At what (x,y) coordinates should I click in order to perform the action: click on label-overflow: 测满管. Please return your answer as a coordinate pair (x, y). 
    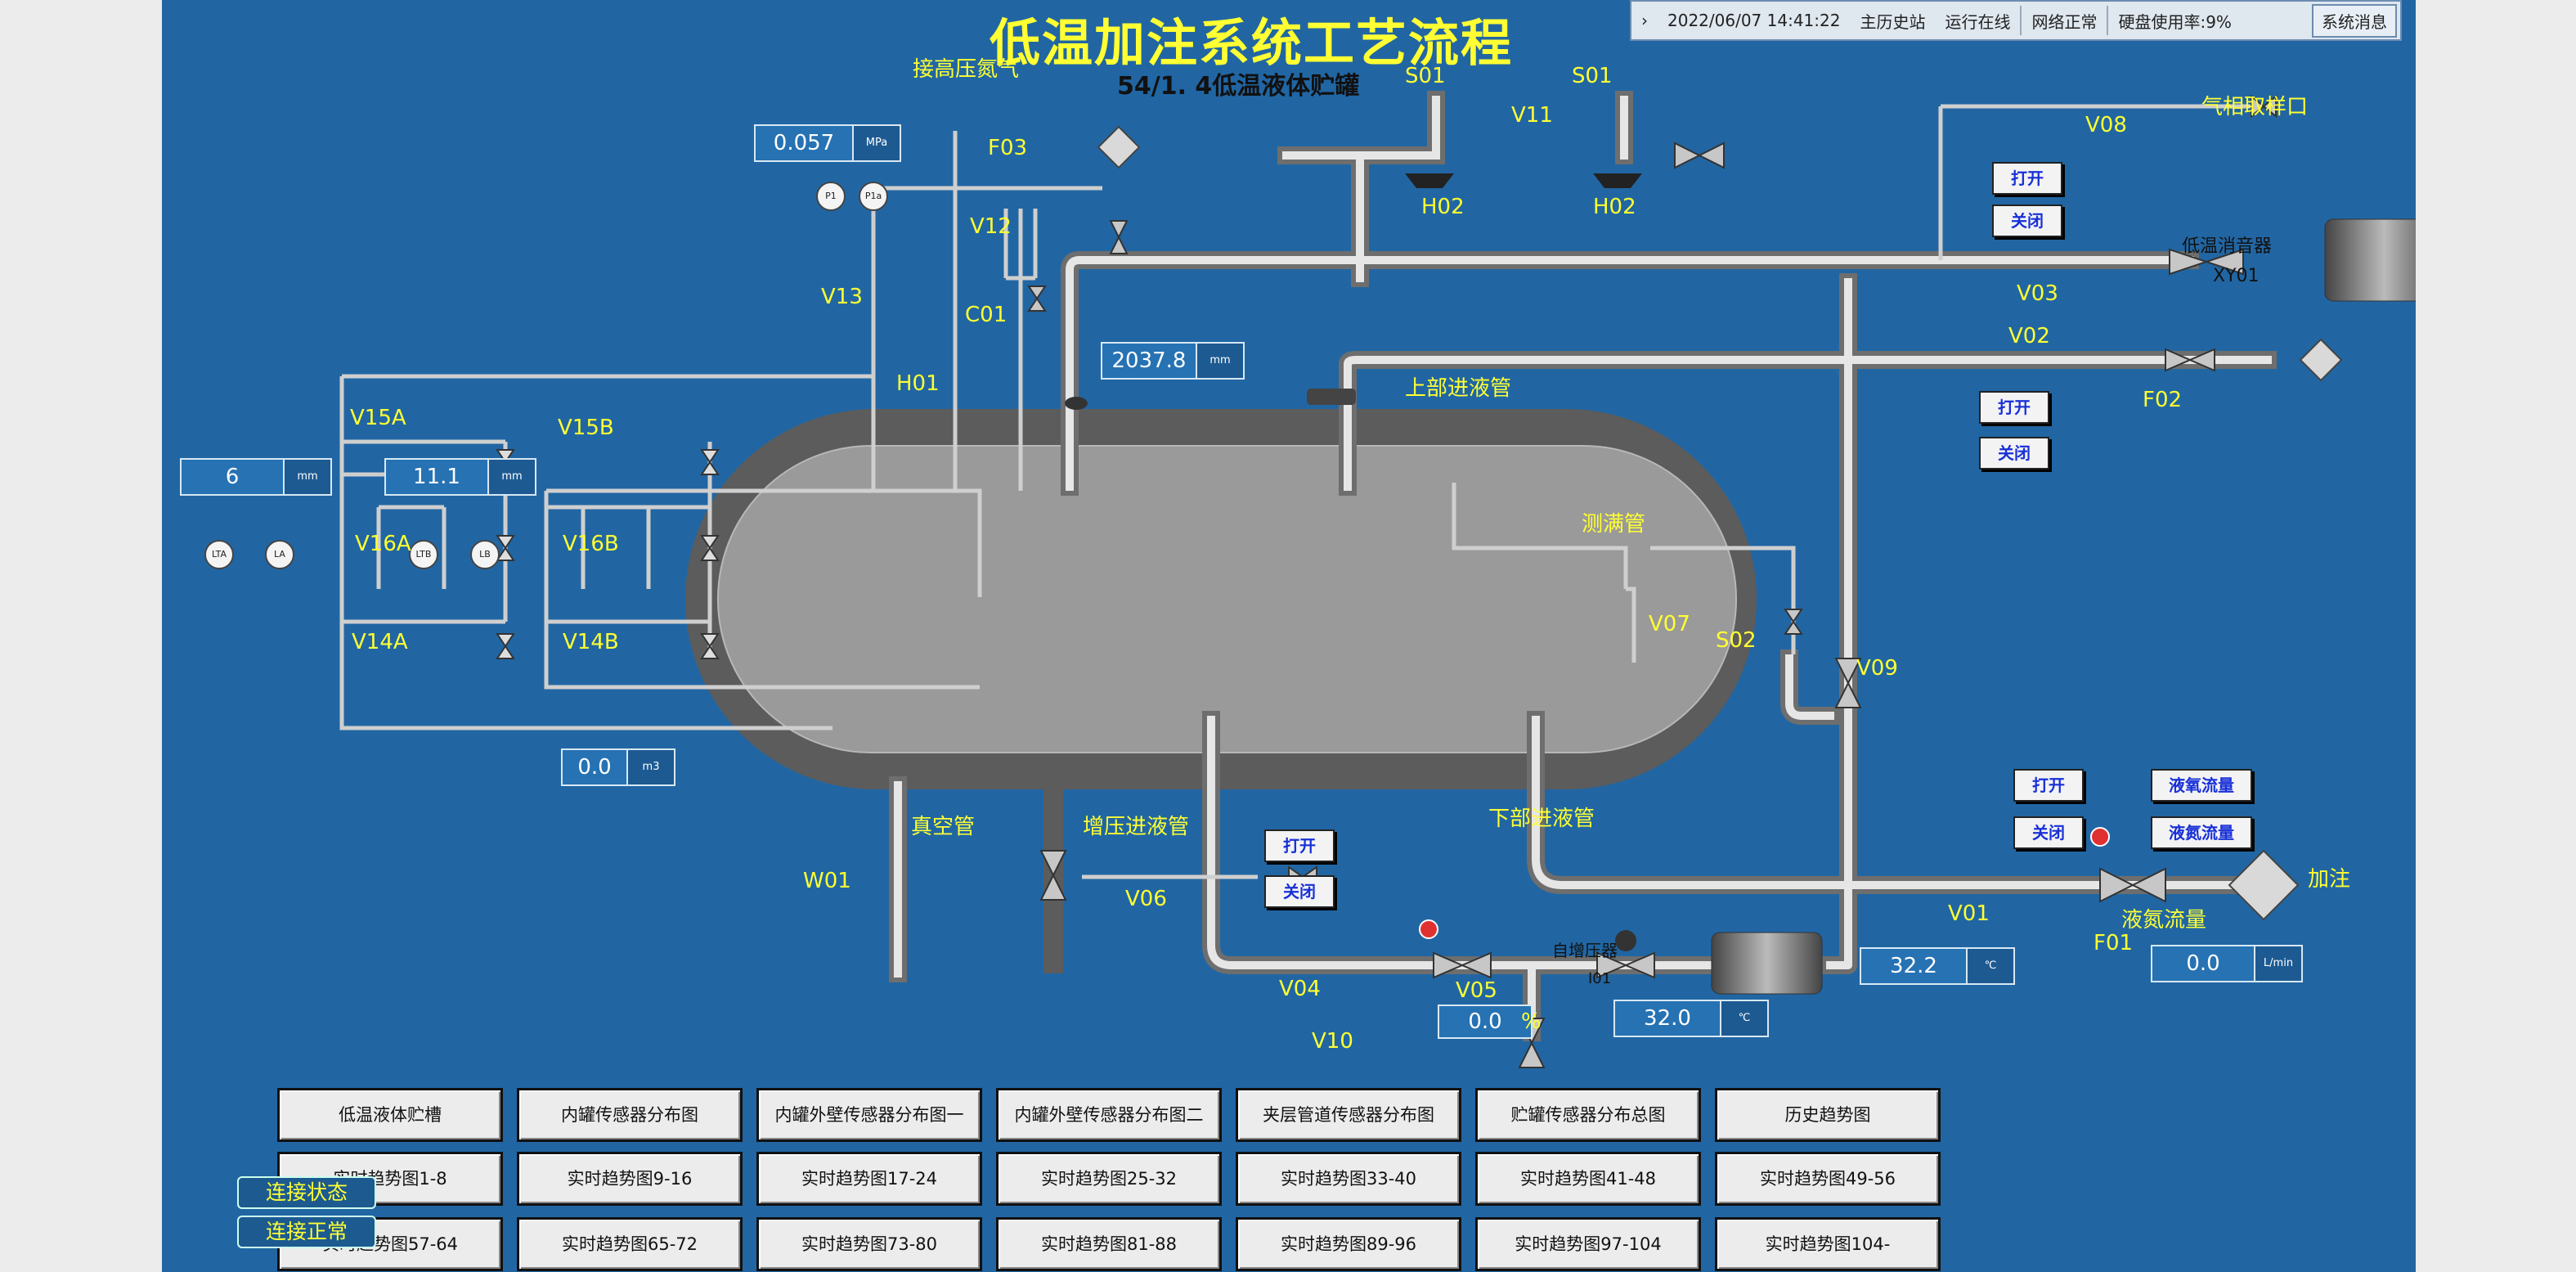
    Looking at the image, I should click on (1614, 524).